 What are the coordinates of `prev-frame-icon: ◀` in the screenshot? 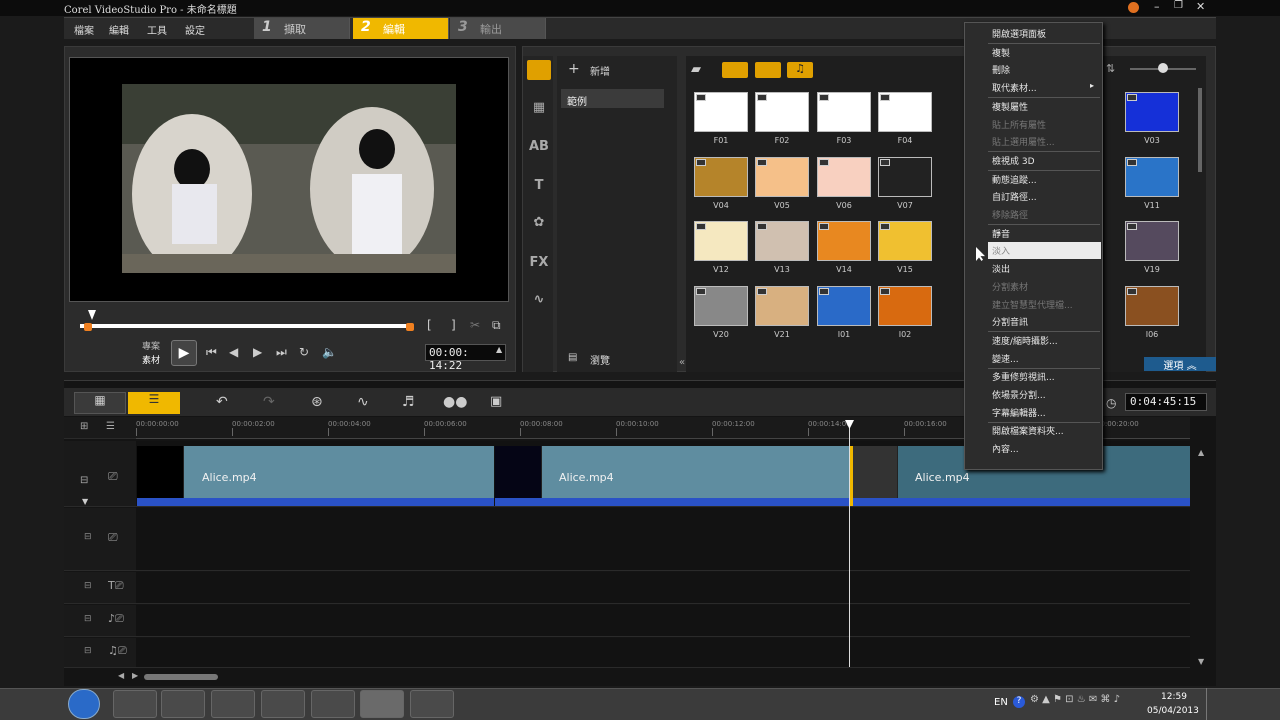 It's located at (233, 352).